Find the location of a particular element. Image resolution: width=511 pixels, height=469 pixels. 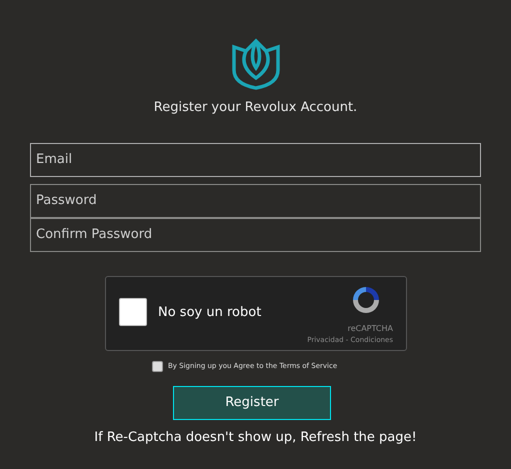

refresh-note: If Re-Captcha doesn't show up, Refresh the page! is located at coordinates (255, 437).